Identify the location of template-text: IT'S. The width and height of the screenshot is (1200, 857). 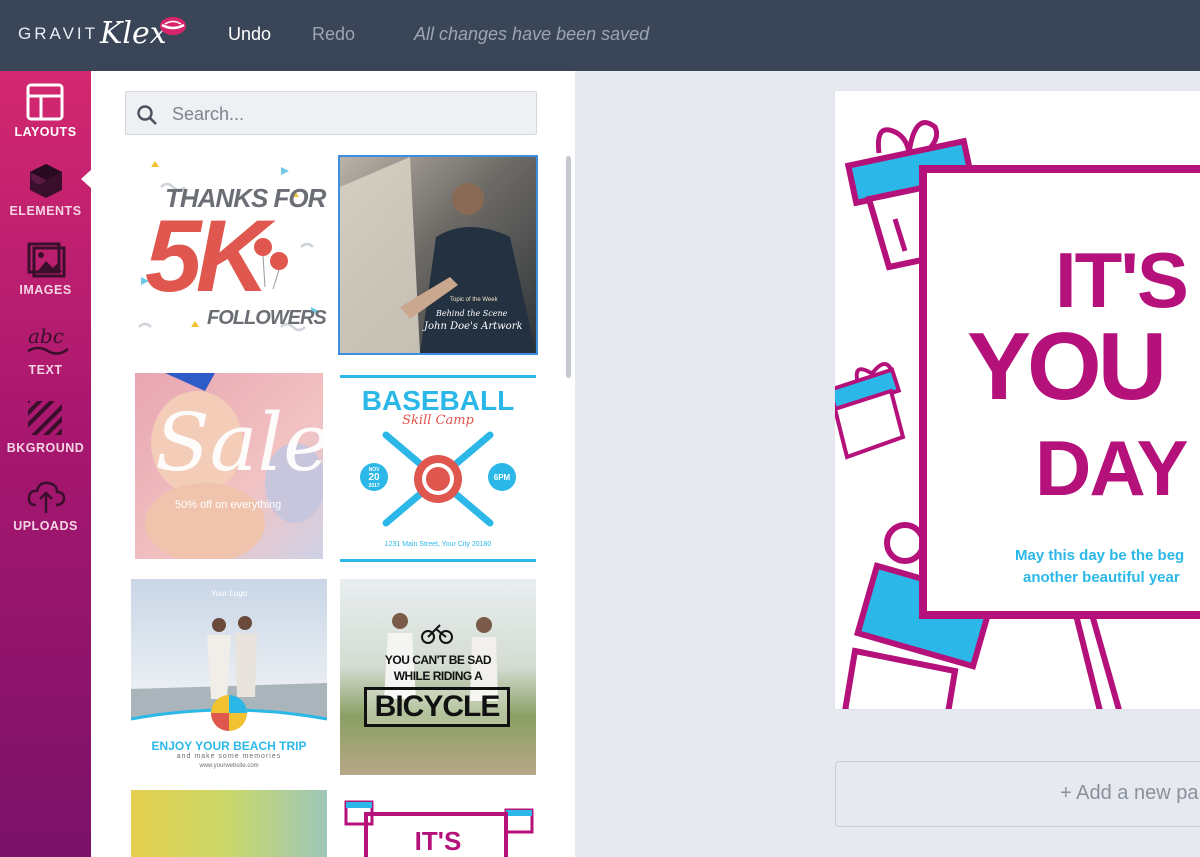
(438, 841).